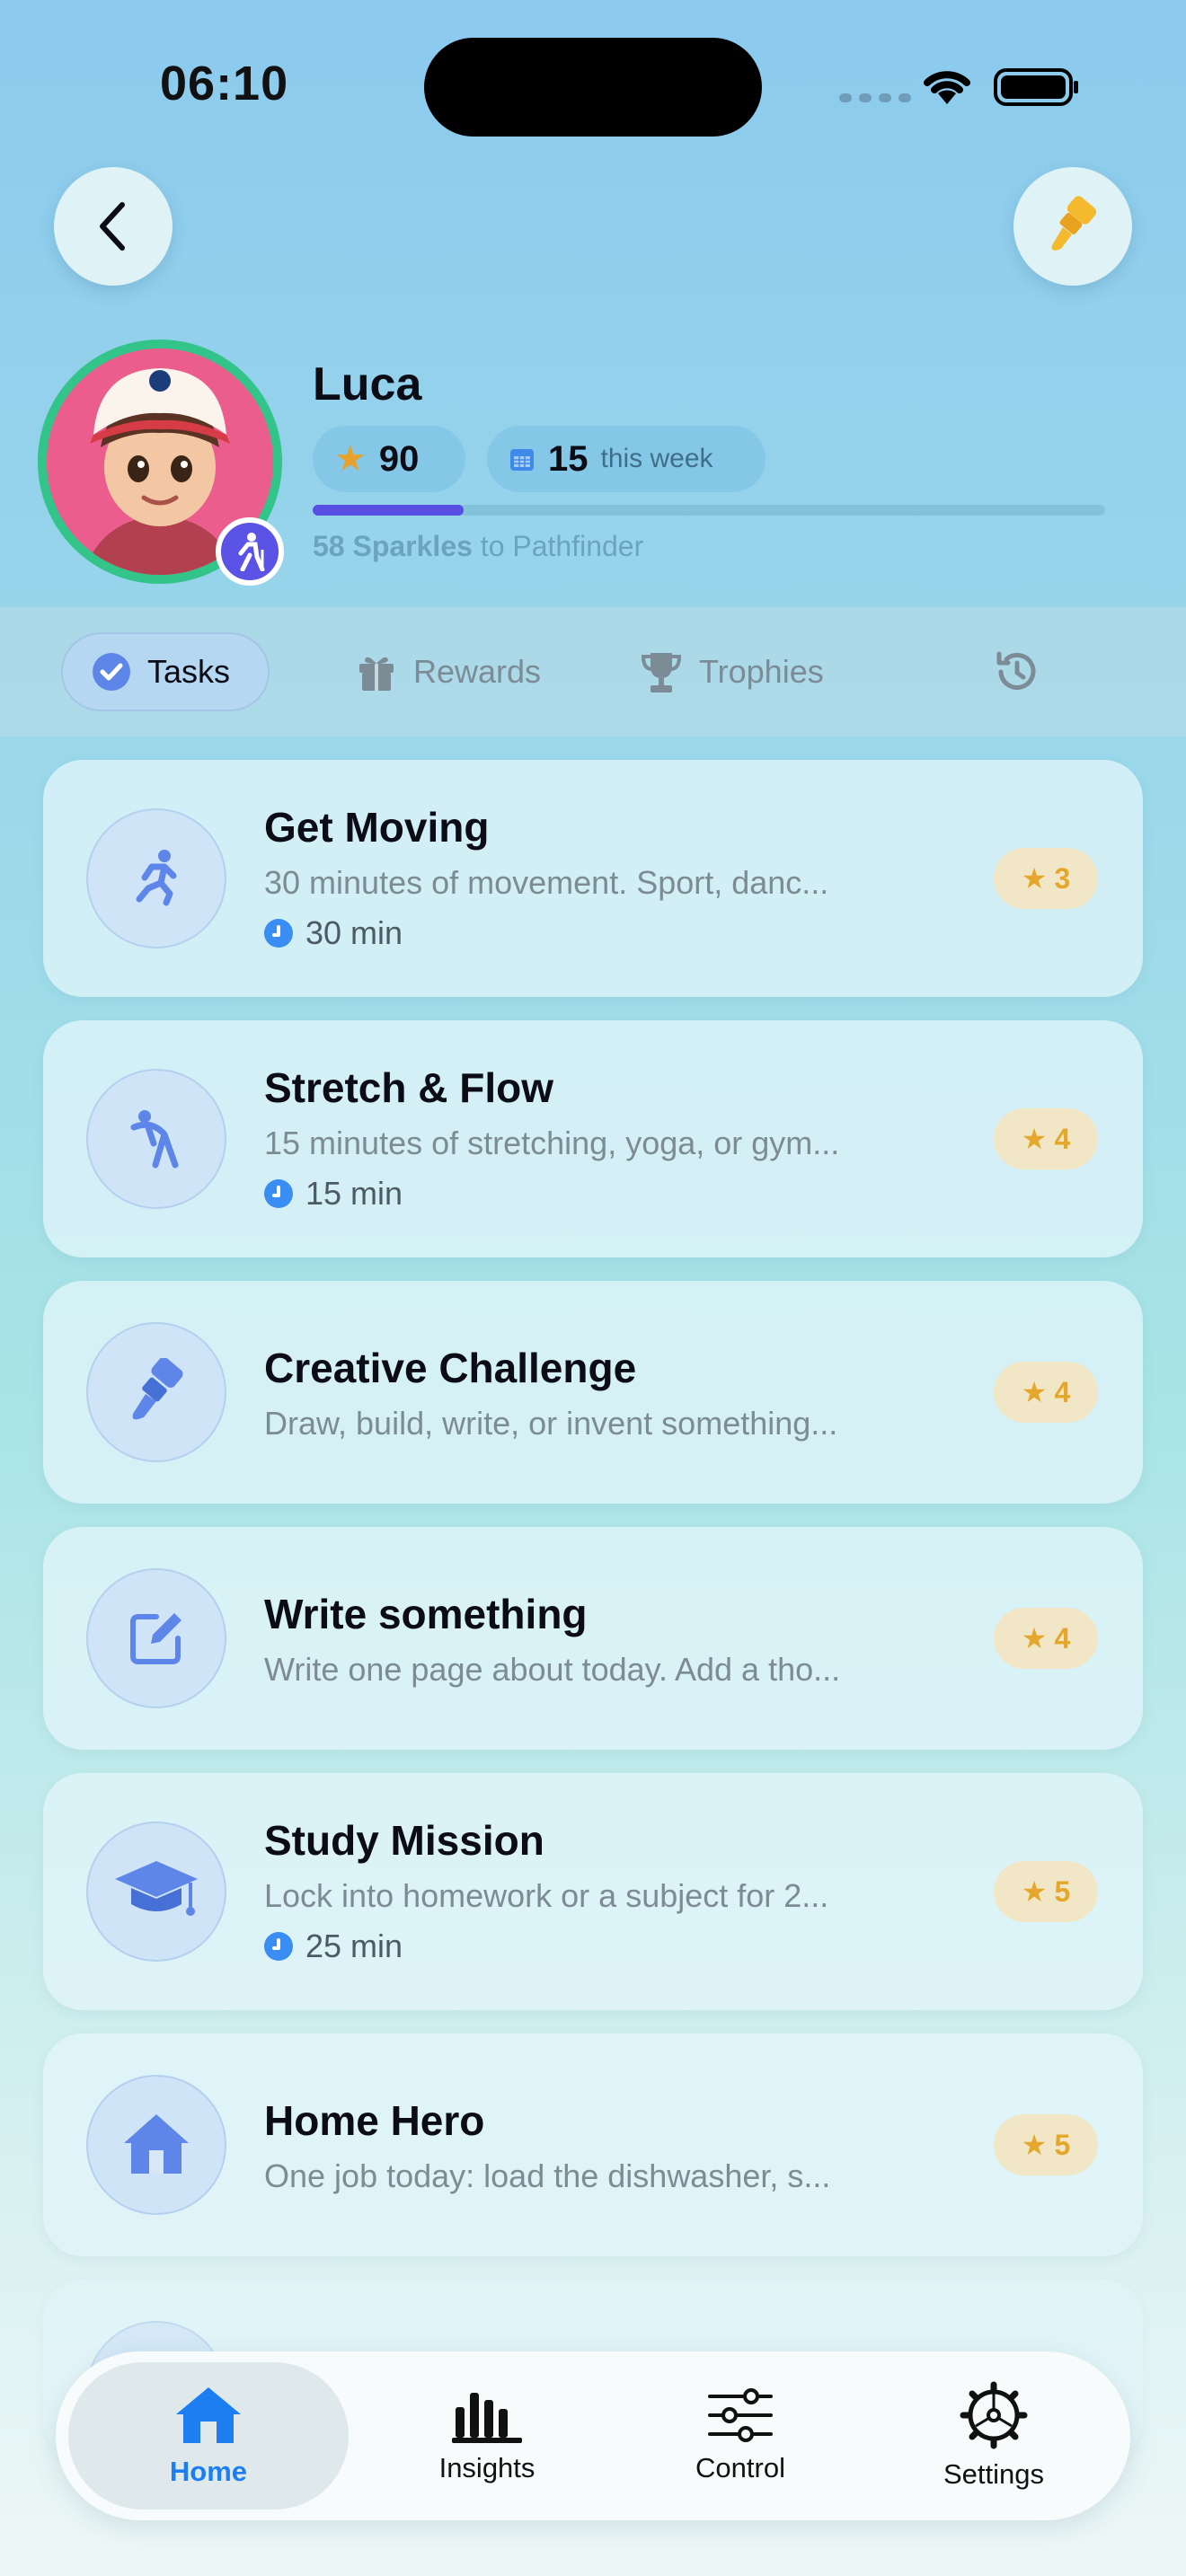 The height and width of the screenshot is (2576, 1186). Describe the element at coordinates (208, 2436) in the screenshot. I see `nav-home: Home` at that location.